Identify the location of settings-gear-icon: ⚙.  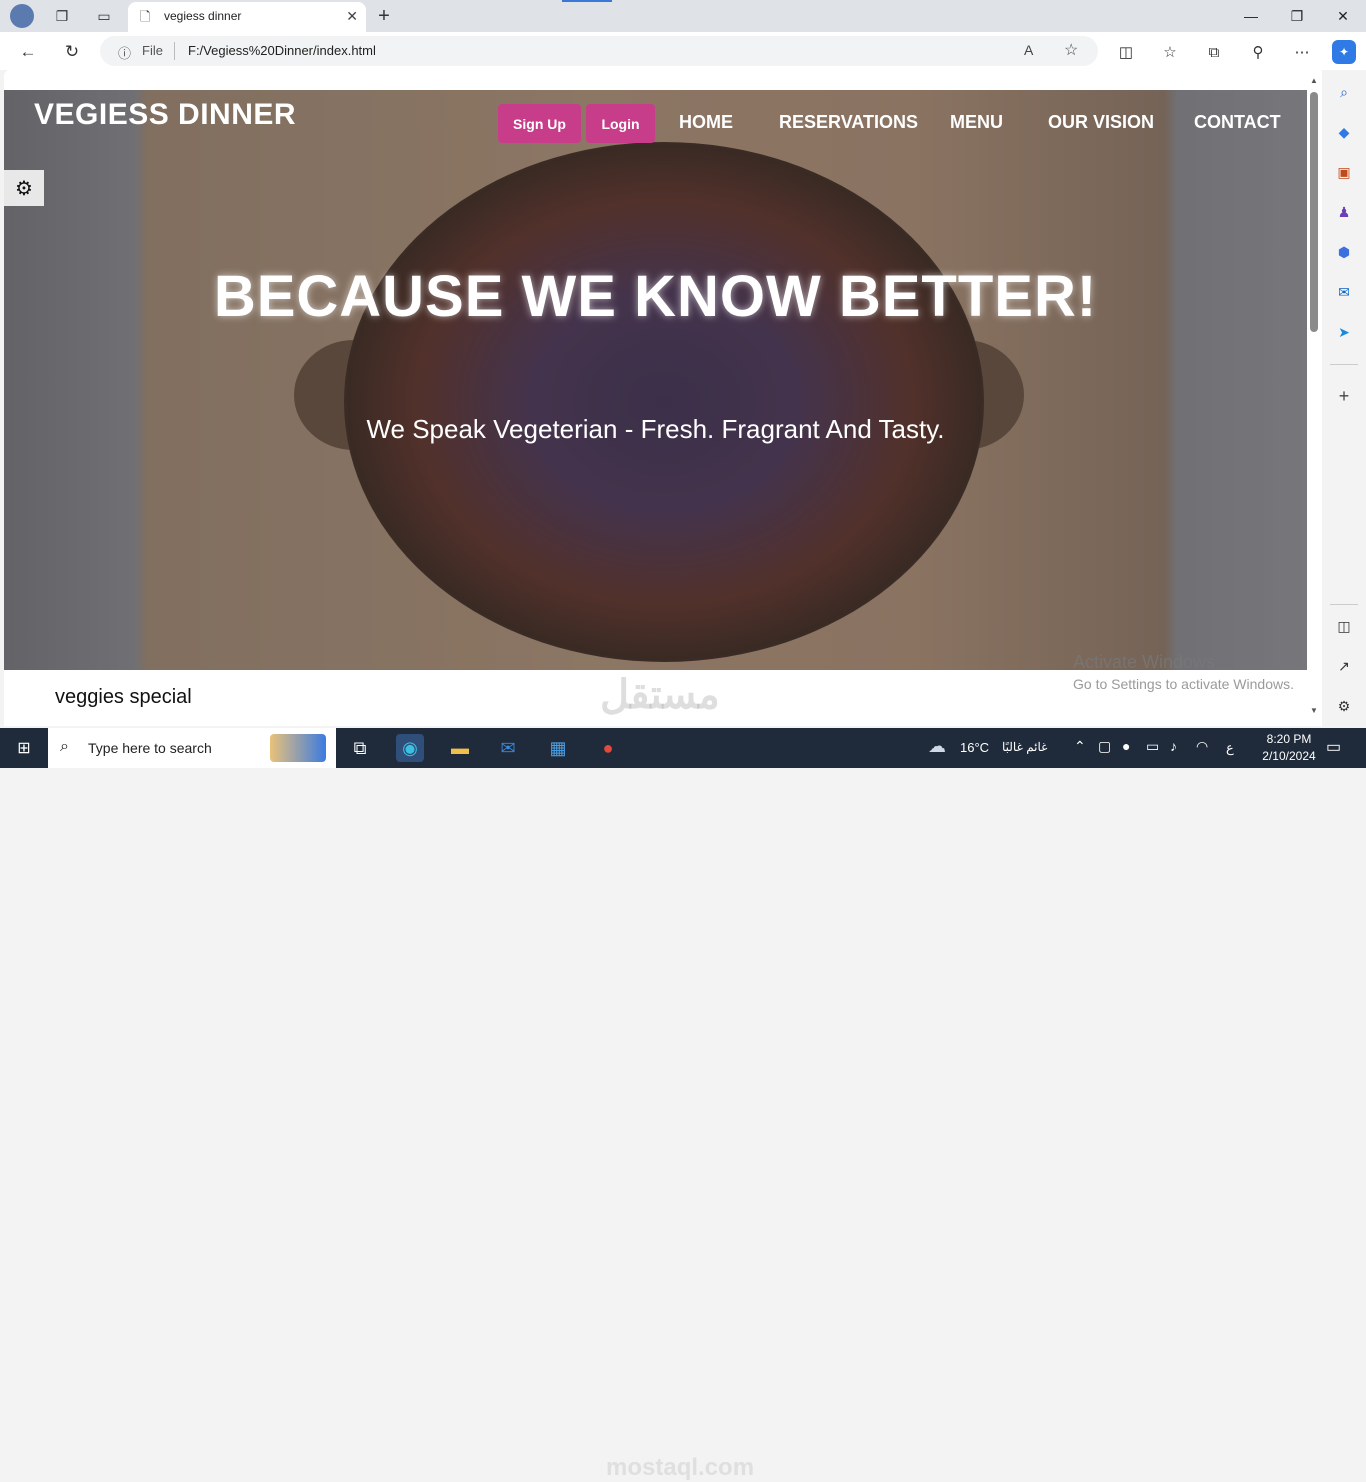
(1344, 706).